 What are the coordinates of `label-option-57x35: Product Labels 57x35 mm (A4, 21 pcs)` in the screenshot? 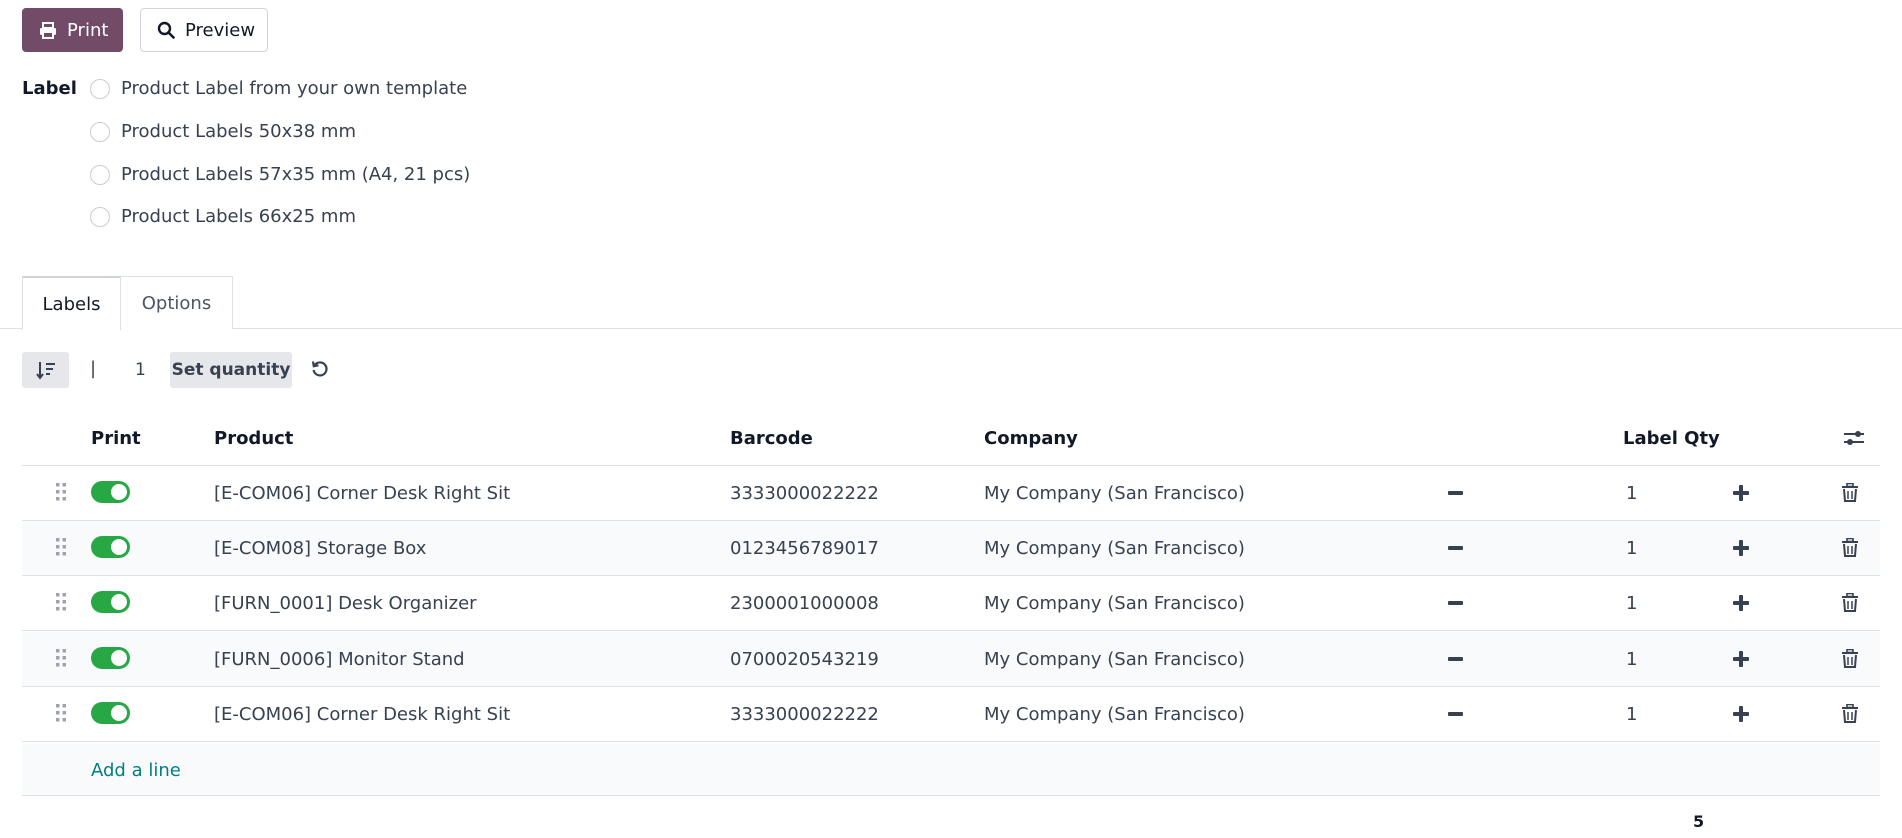 It's located at (280, 174).